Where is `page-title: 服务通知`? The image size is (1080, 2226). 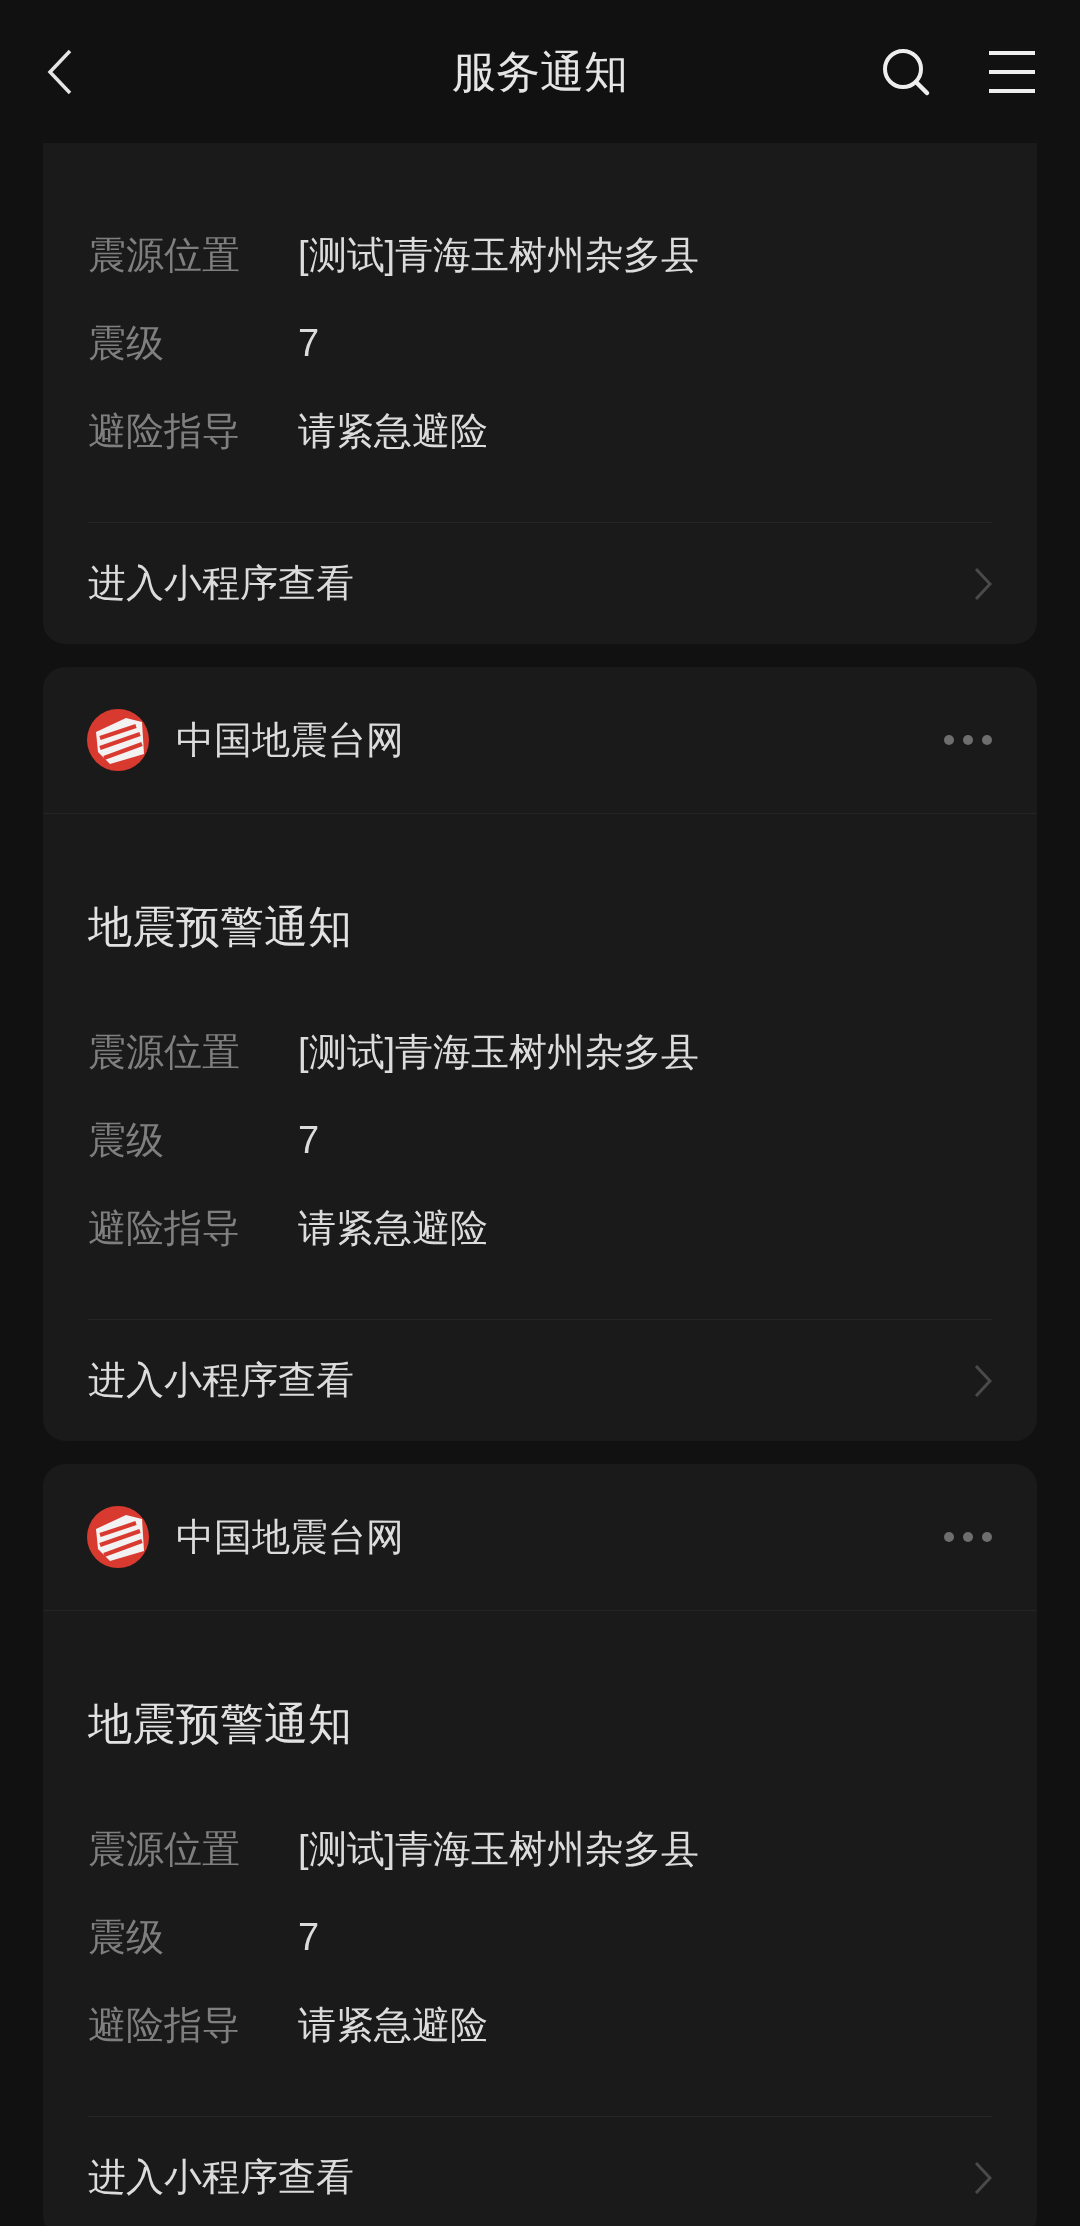
page-title: 服务通知 is located at coordinates (540, 71).